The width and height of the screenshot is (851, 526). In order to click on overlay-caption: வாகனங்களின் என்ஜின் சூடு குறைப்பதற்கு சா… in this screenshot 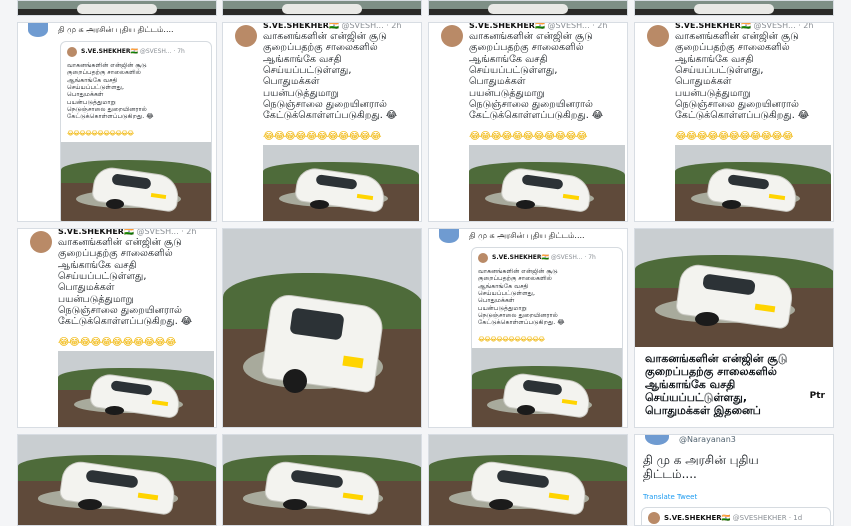, I will do `click(716, 384)`.